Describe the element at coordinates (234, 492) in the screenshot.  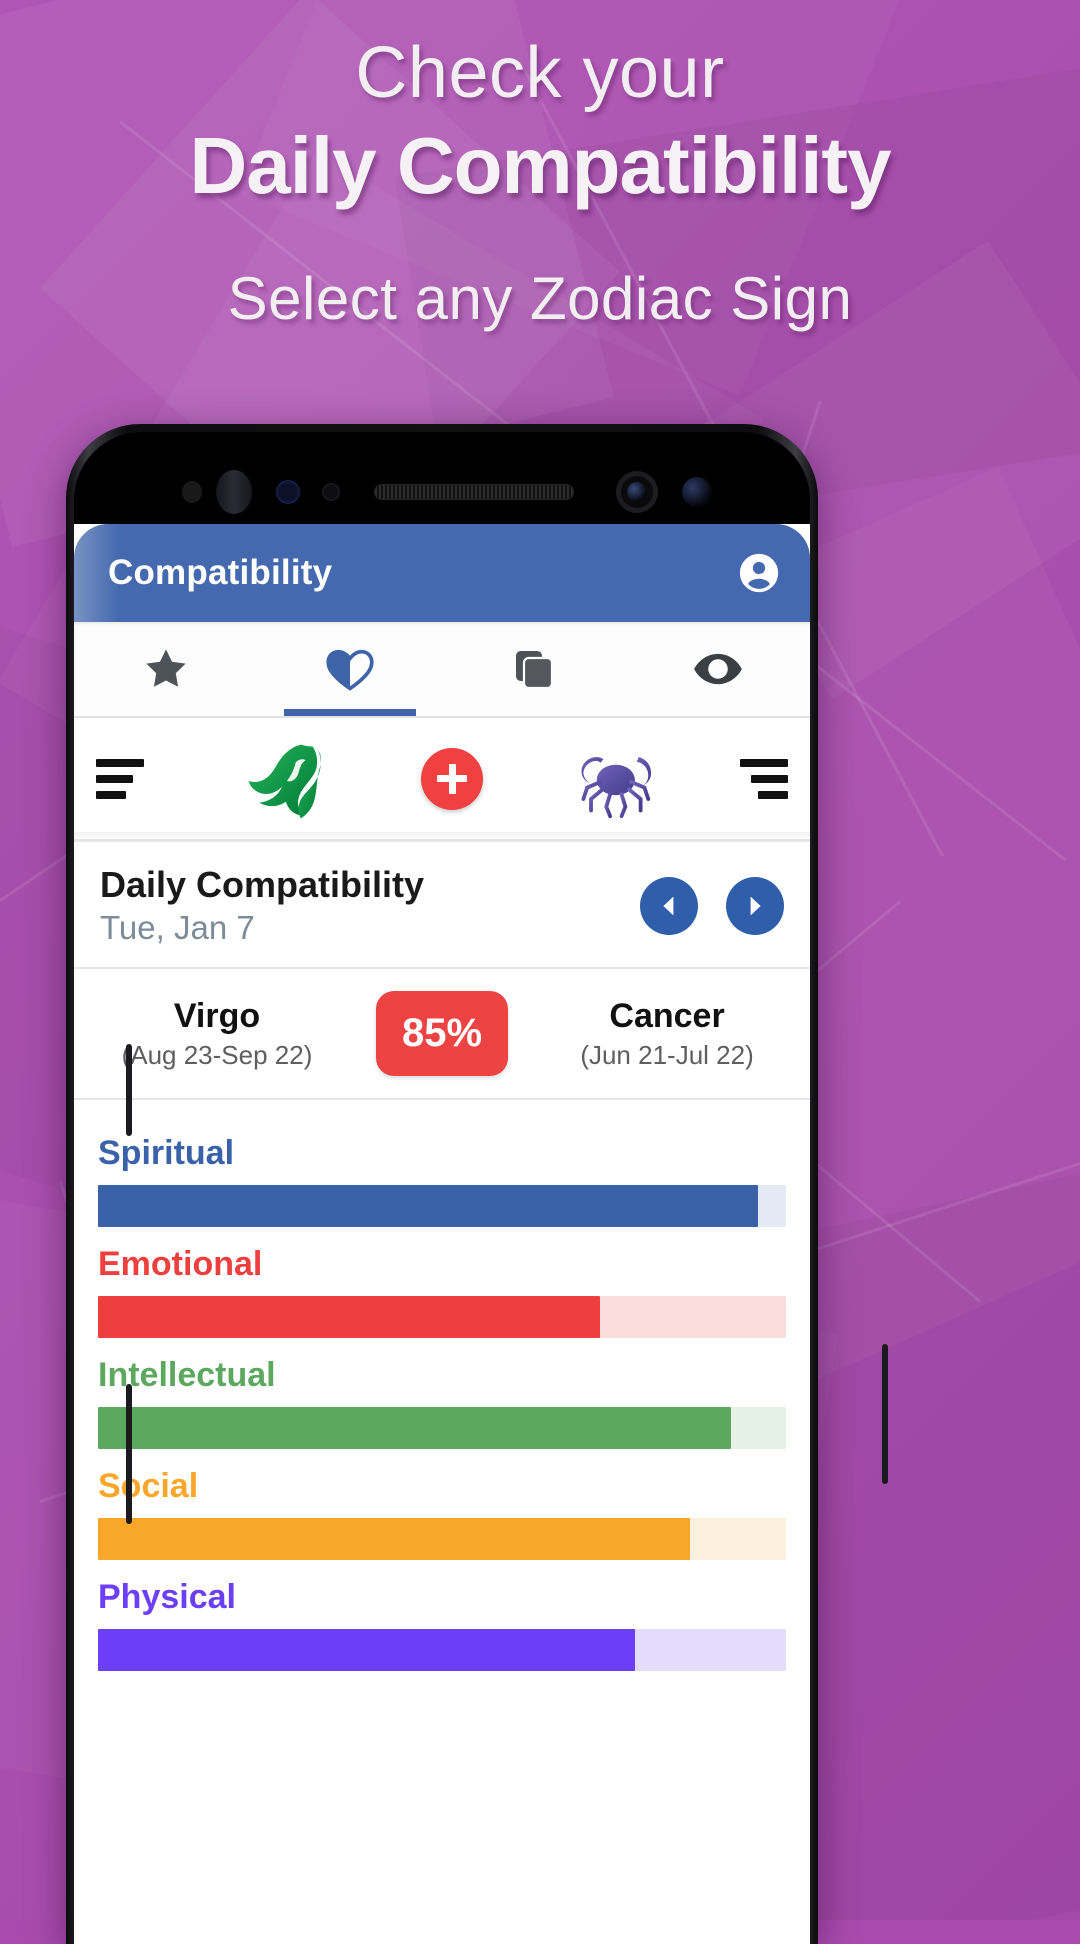
I see `iris-scanner-icon` at that location.